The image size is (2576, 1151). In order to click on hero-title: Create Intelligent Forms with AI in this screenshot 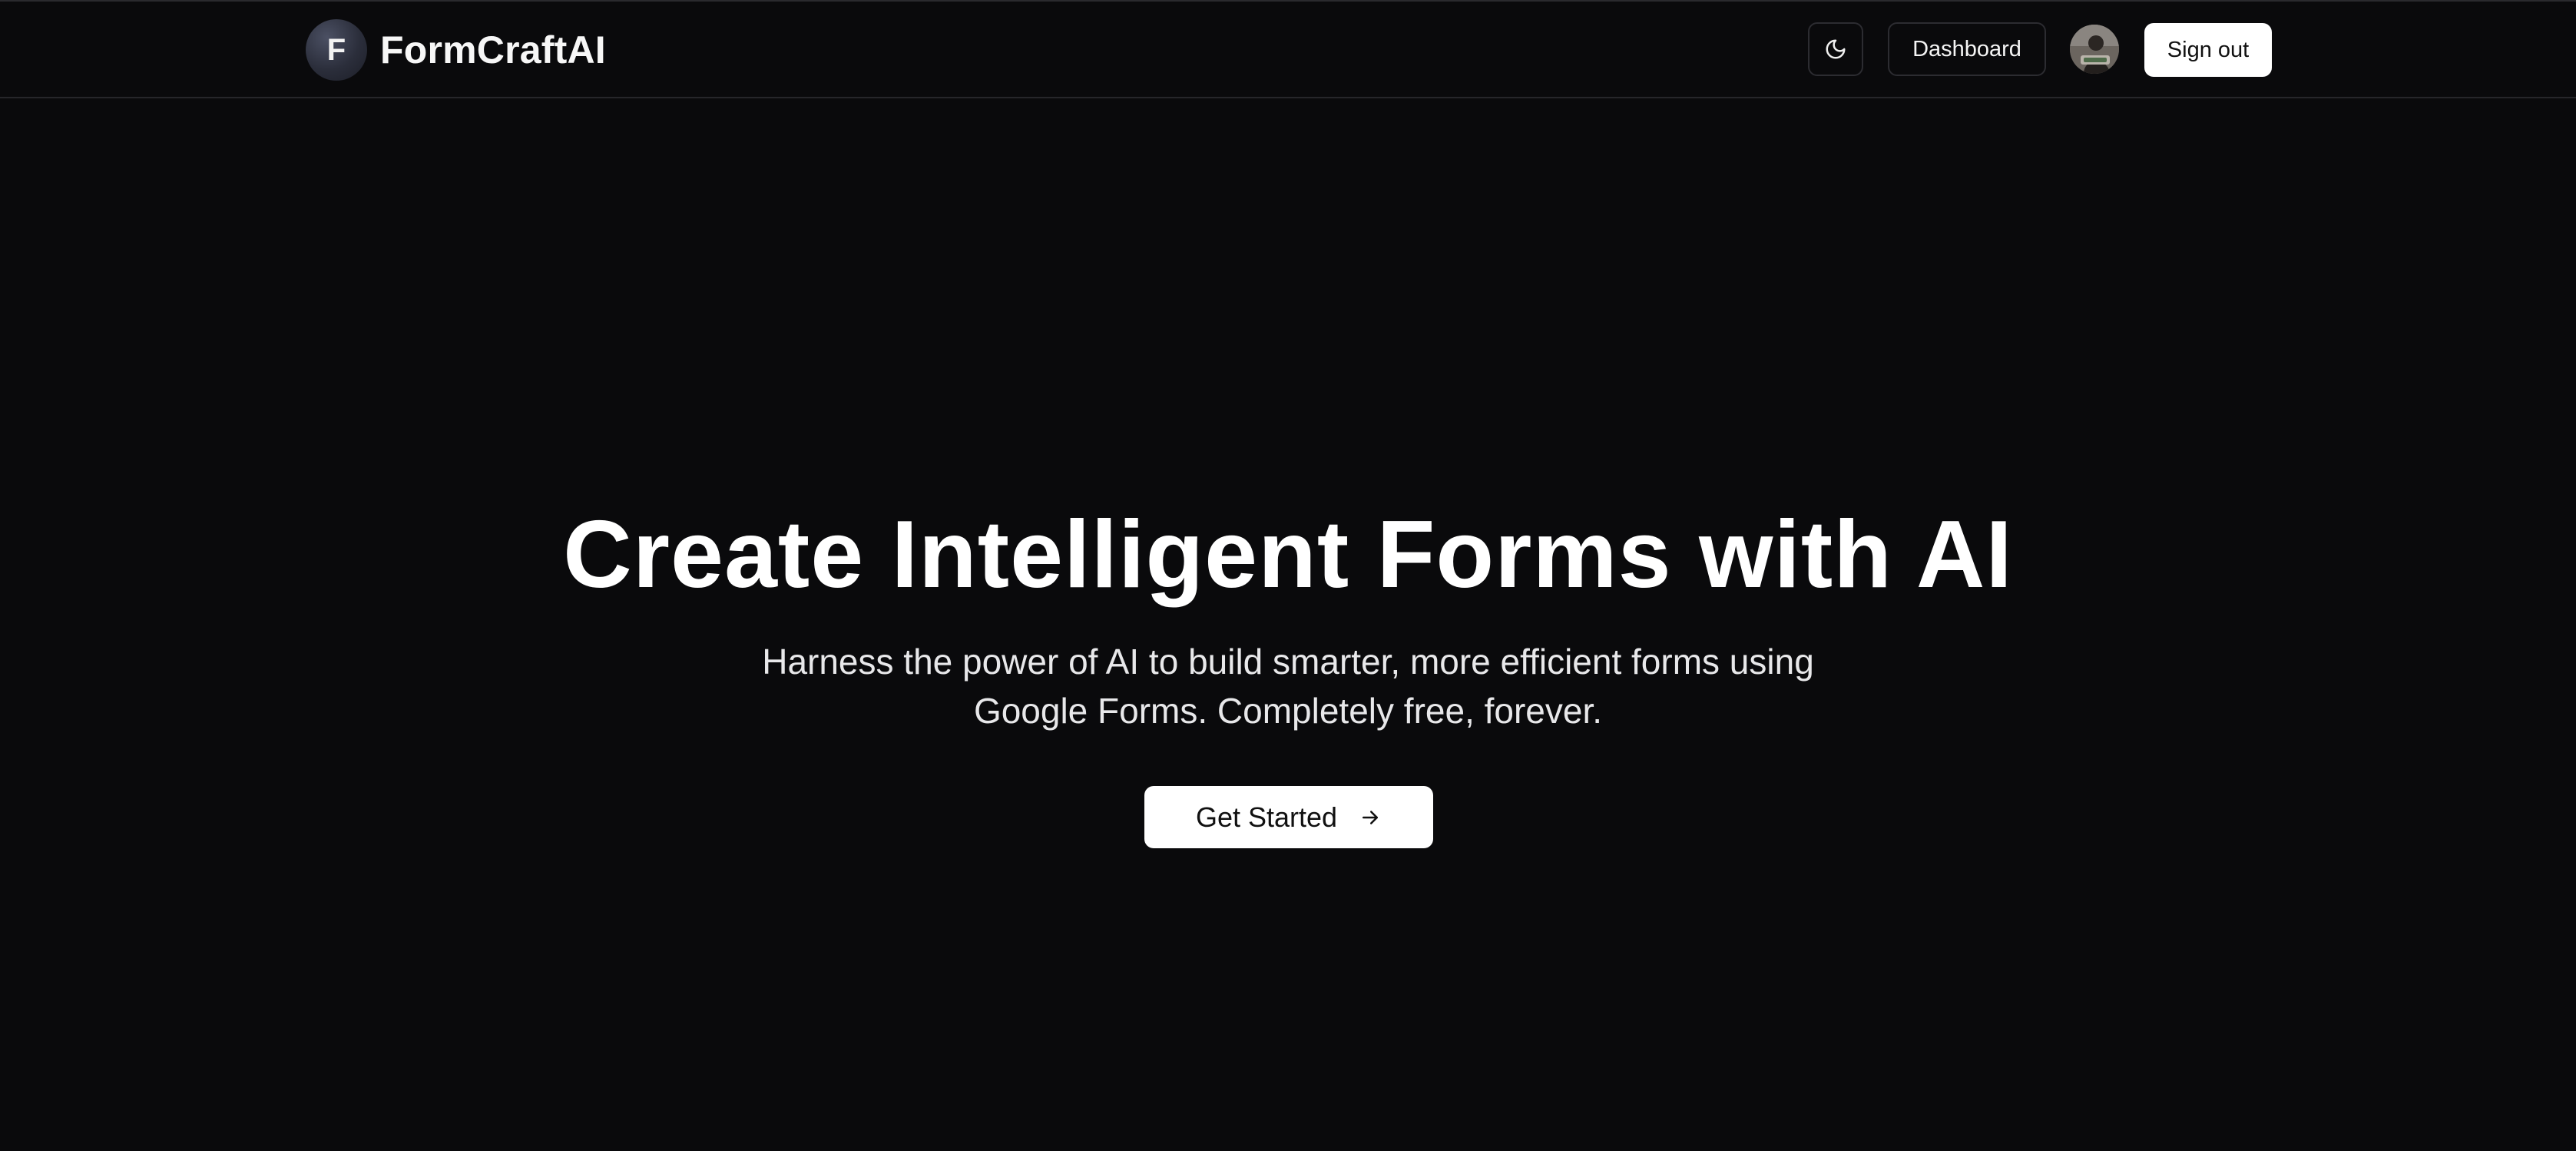, I will do `click(1288, 555)`.